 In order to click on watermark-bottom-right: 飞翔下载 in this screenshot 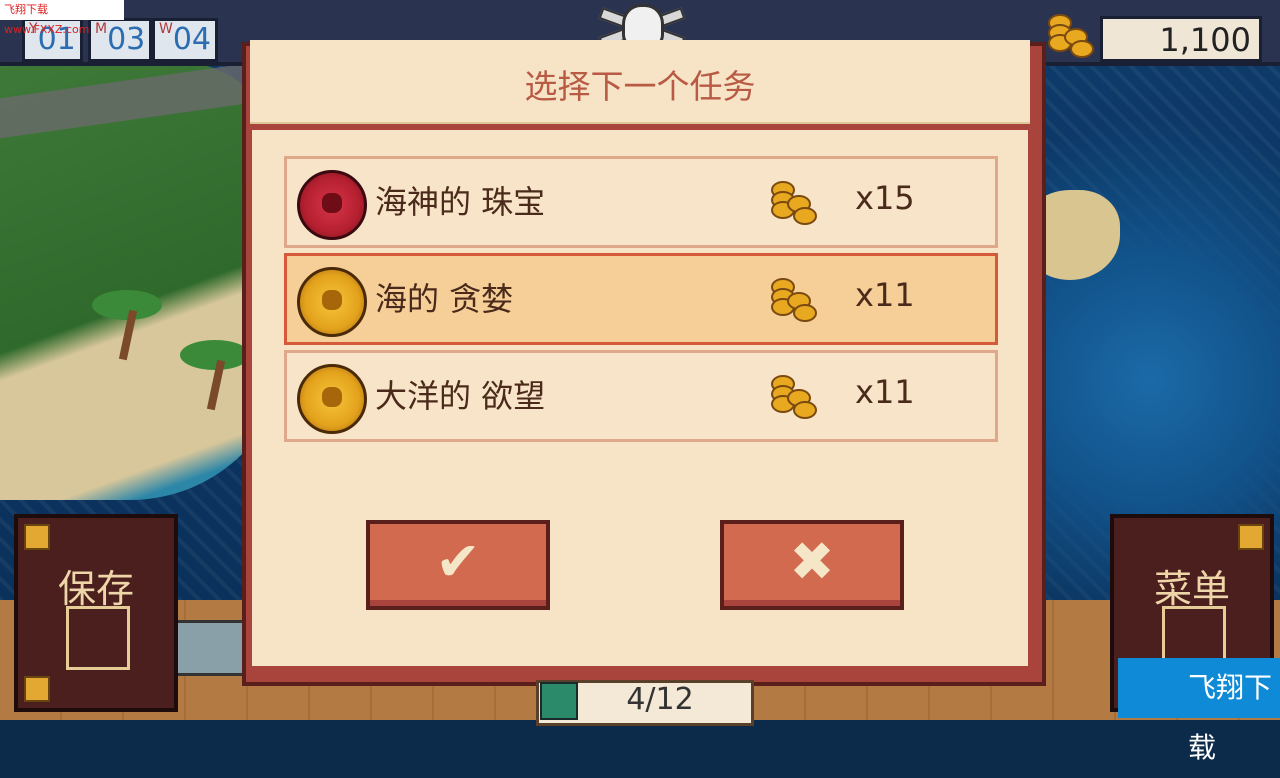, I will do `click(1199, 711)`.